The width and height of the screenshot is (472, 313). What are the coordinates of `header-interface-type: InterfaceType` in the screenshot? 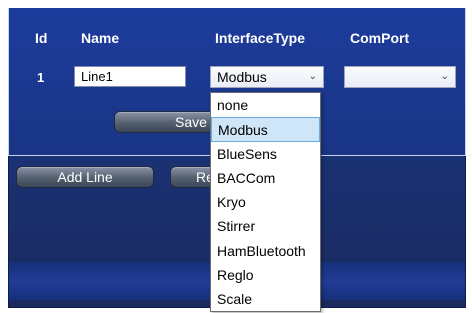 It's located at (260, 38).